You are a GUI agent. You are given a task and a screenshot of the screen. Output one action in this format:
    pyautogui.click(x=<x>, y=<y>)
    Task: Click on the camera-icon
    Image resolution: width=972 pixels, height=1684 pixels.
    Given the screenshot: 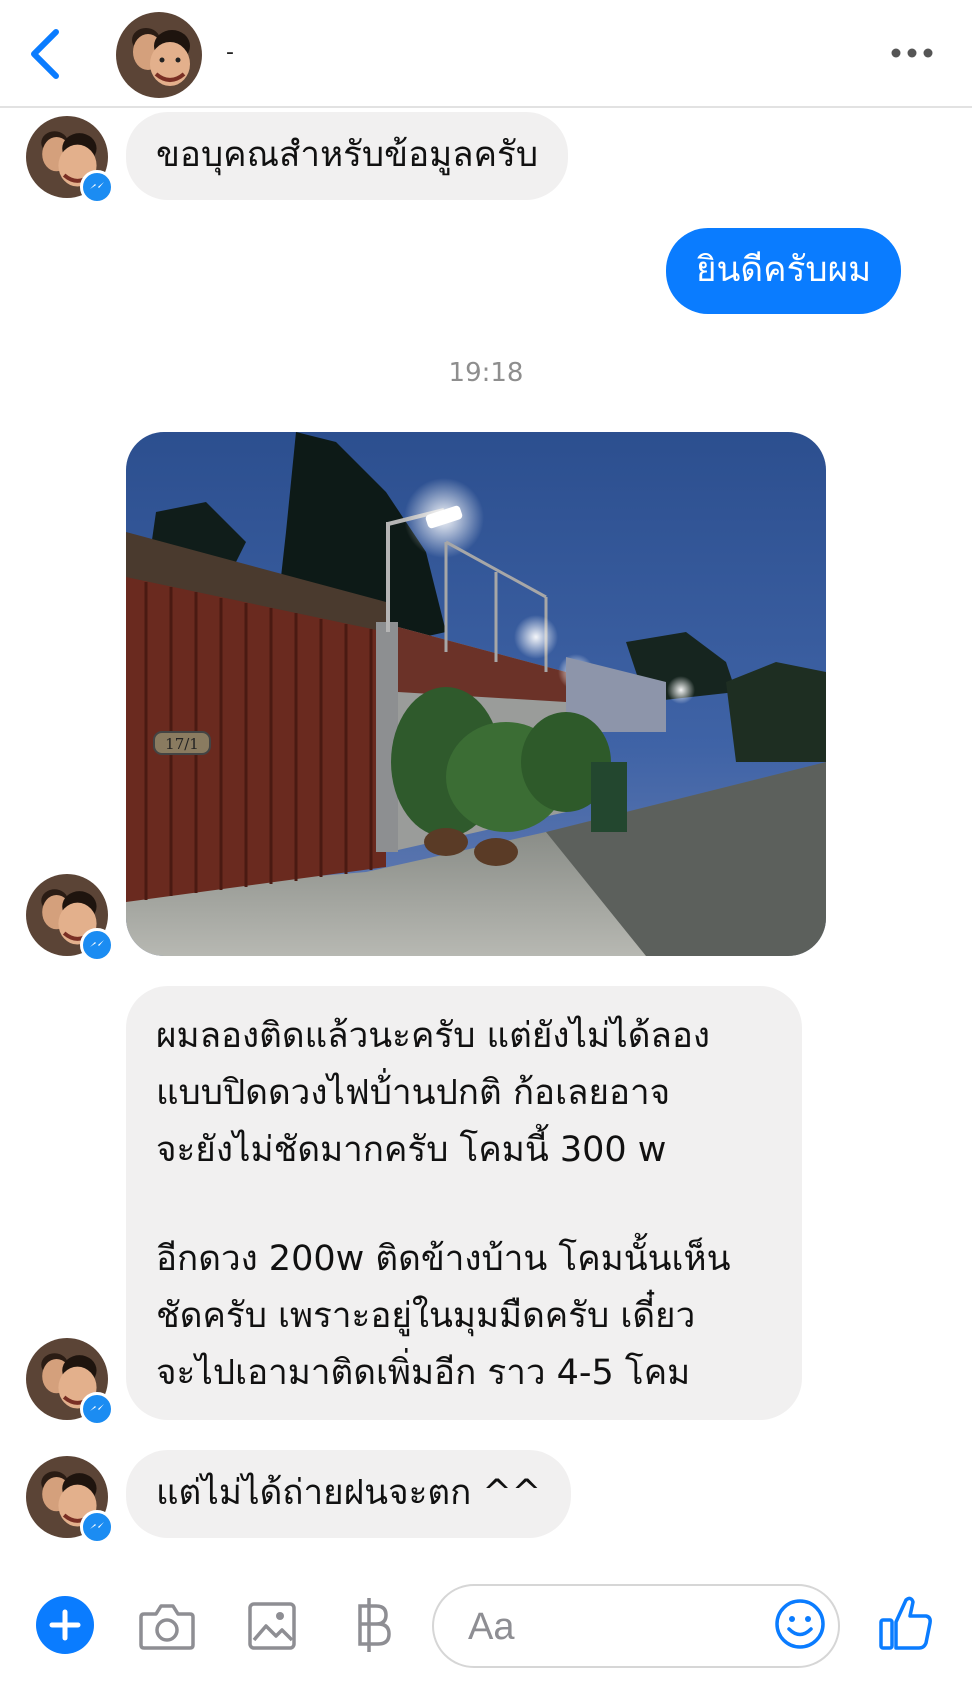 What is the action you would take?
    pyautogui.click(x=167, y=1627)
    